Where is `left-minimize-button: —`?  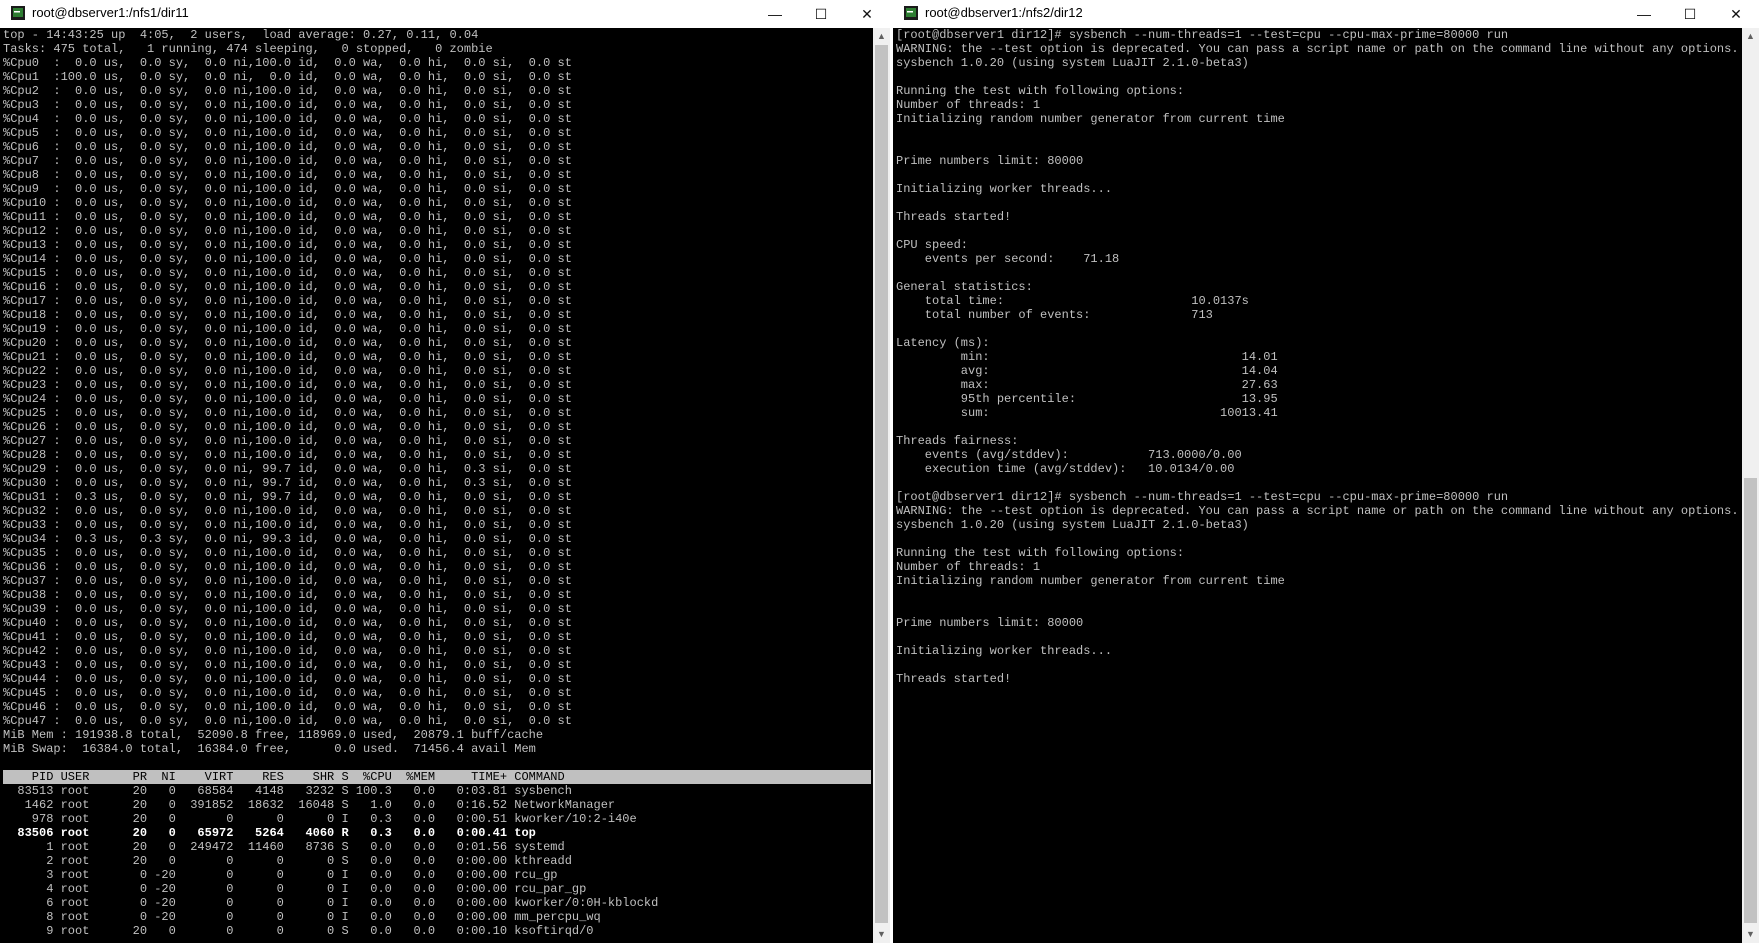 left-minimize-button: — is located at coordinates (775, 14).